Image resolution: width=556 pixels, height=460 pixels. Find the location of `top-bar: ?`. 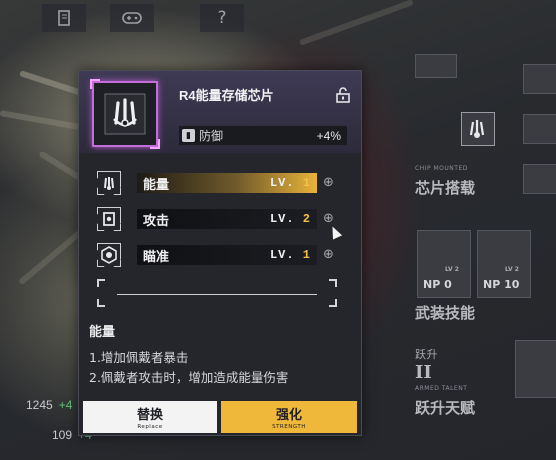

top-bar: ? is located at coordinates (150, 19).